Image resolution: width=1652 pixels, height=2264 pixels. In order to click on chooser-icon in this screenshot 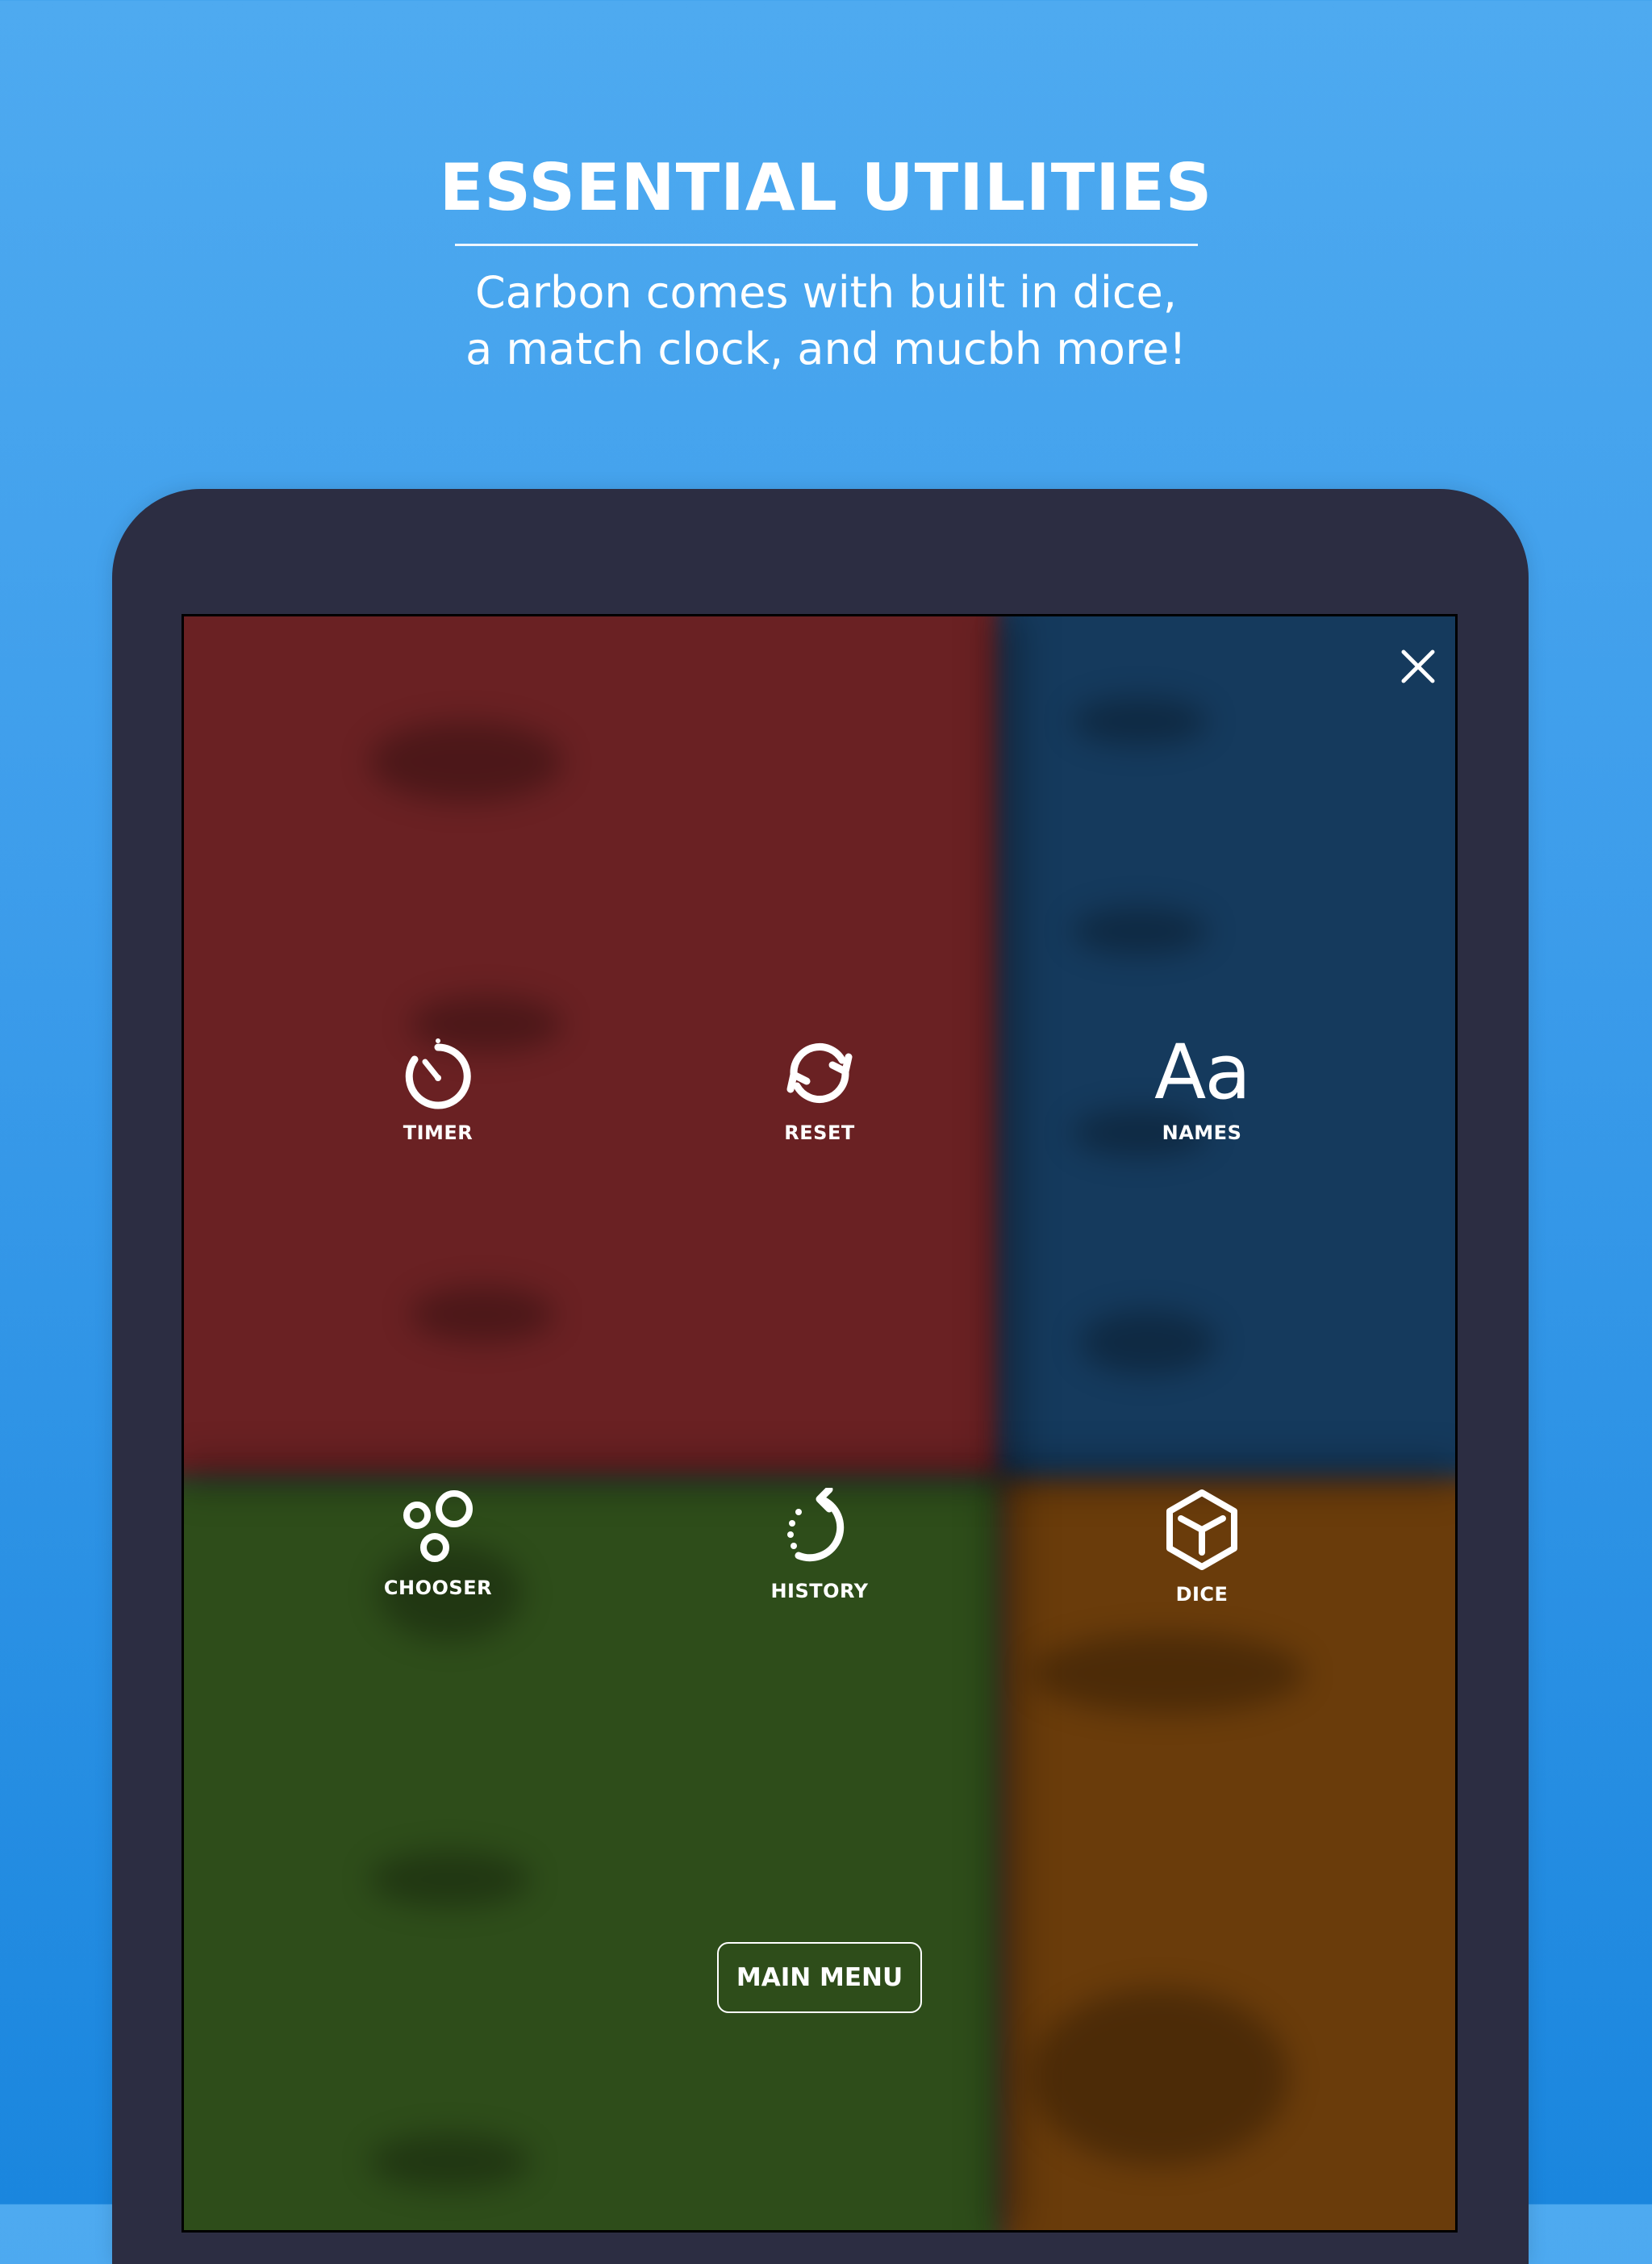, I will do `click(438, 1526)`.